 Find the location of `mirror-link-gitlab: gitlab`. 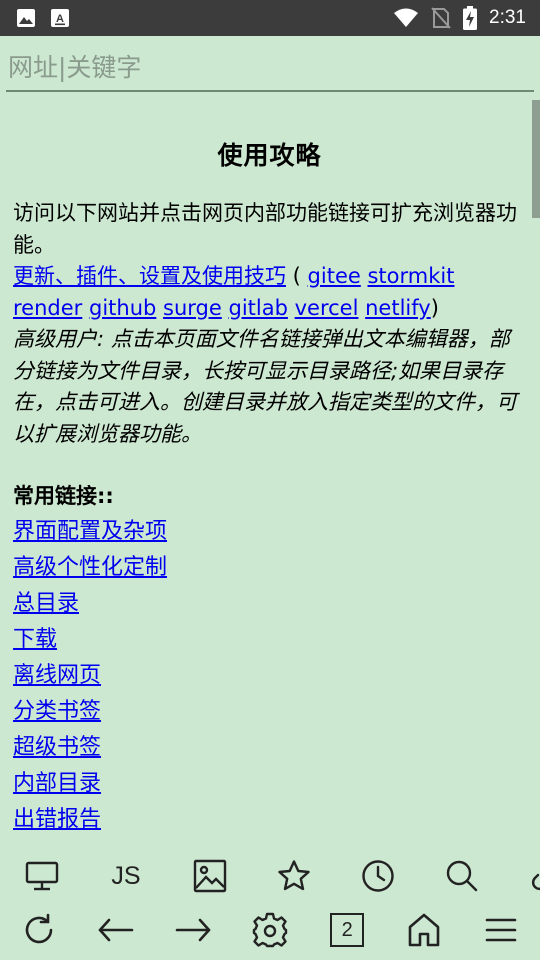

mirror-link-gitlab: gitlab is located at coordinates (257, 308).